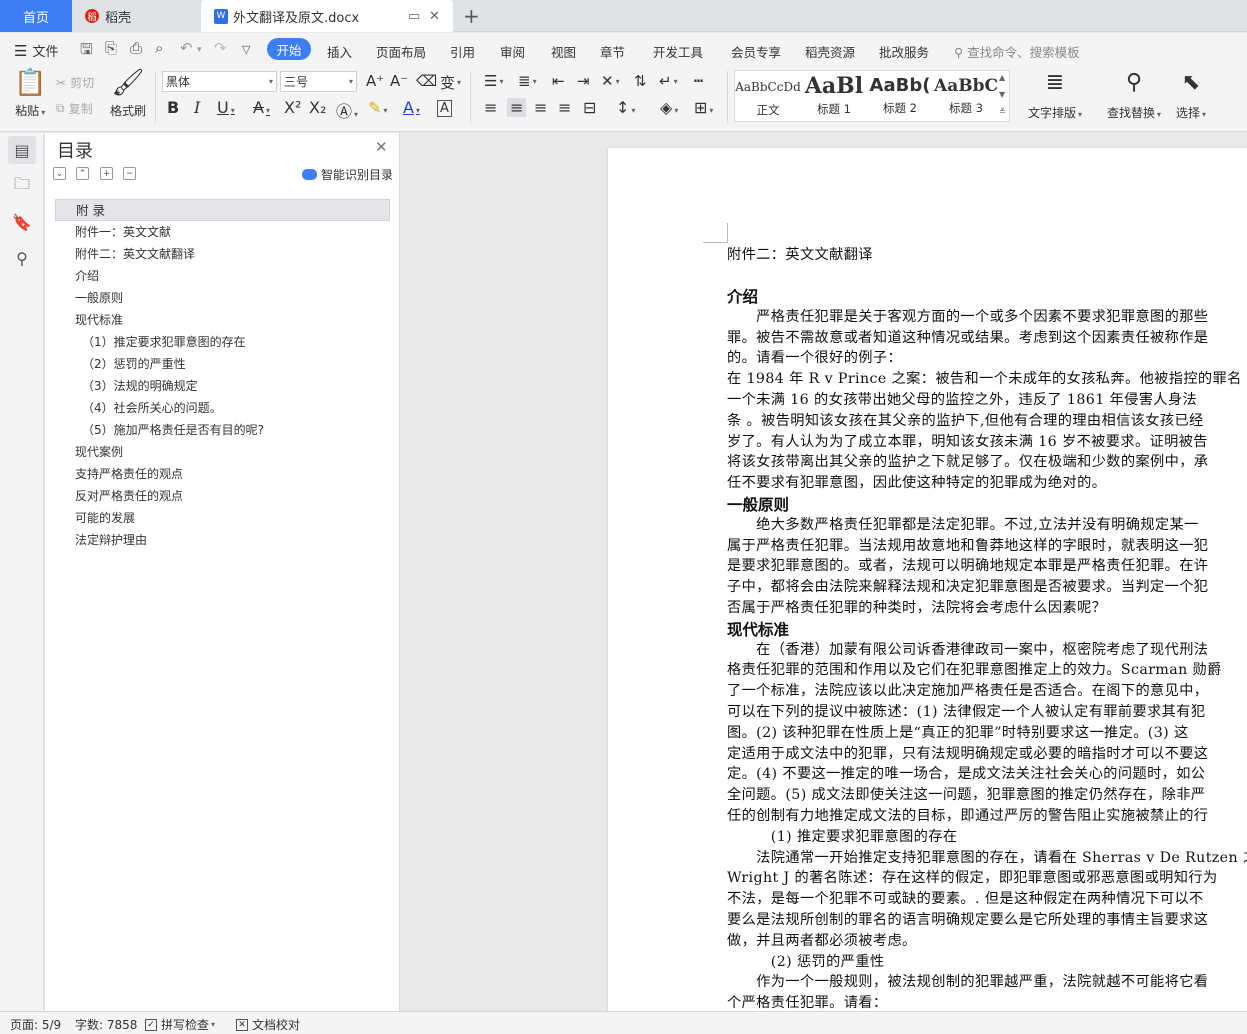 This screenshot has width=1247, height=1034. I want to click on print-preview-icon: ⌕, so click(159, 48).